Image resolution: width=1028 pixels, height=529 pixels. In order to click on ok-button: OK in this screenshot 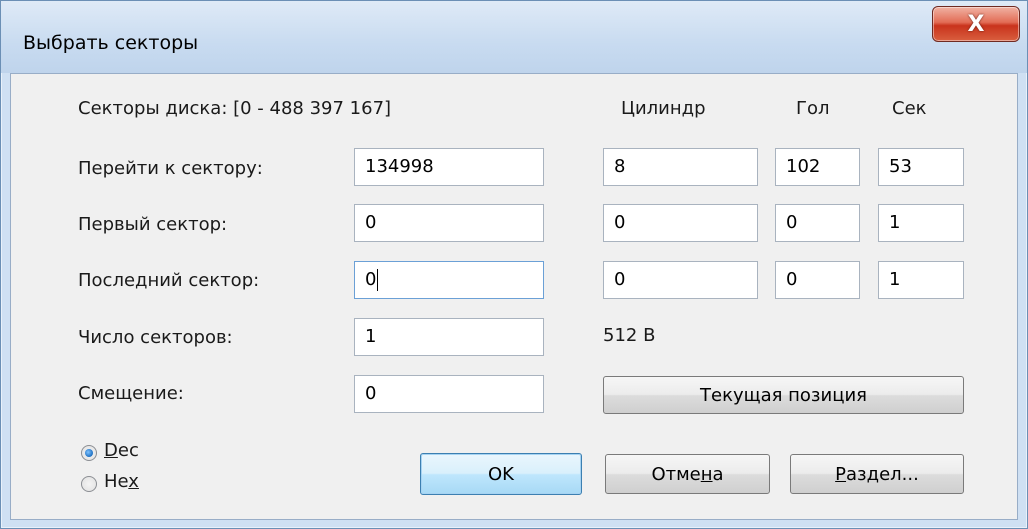, I will do `click(501, 474)`.